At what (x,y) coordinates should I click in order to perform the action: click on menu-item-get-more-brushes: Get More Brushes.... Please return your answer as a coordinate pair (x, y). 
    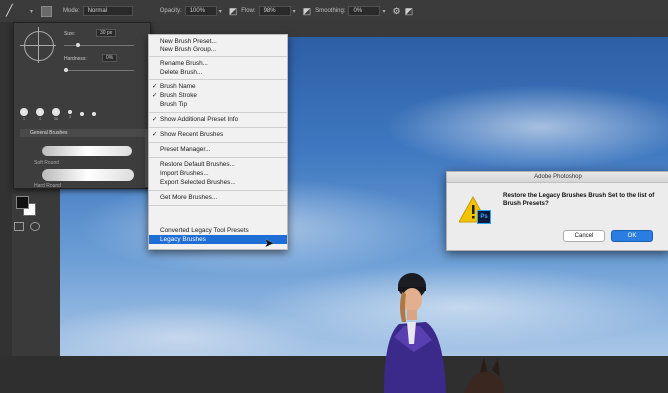
    Looking at the image, I should click on (218, 197).